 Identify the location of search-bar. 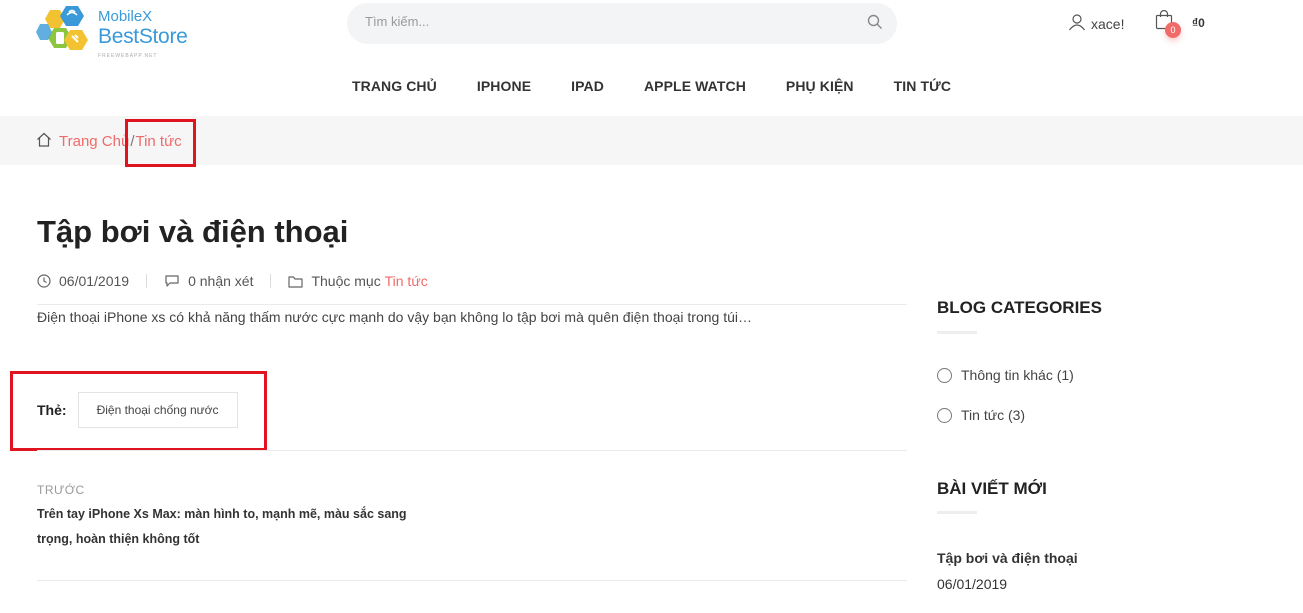
(622, 23).